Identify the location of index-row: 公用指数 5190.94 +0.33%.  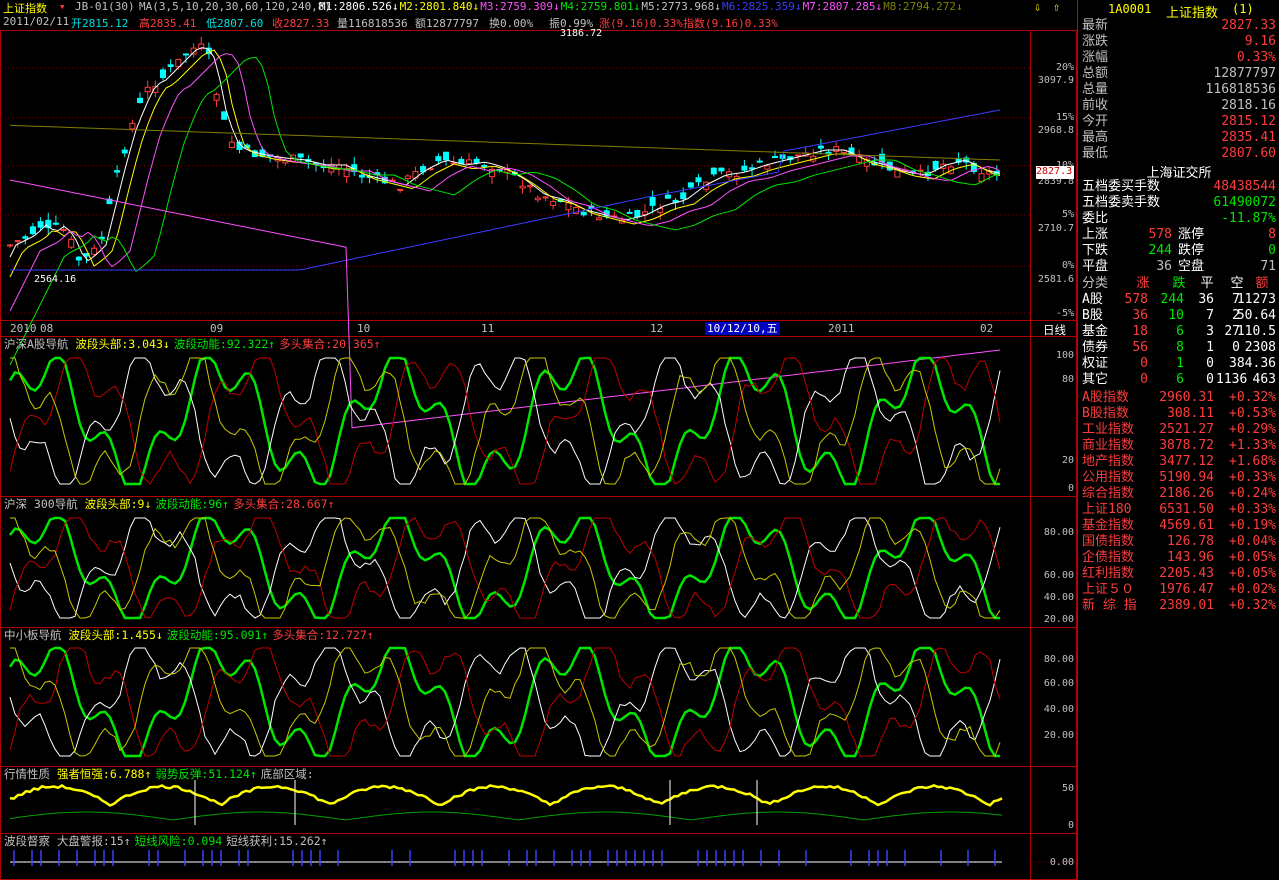
(1179, 478).